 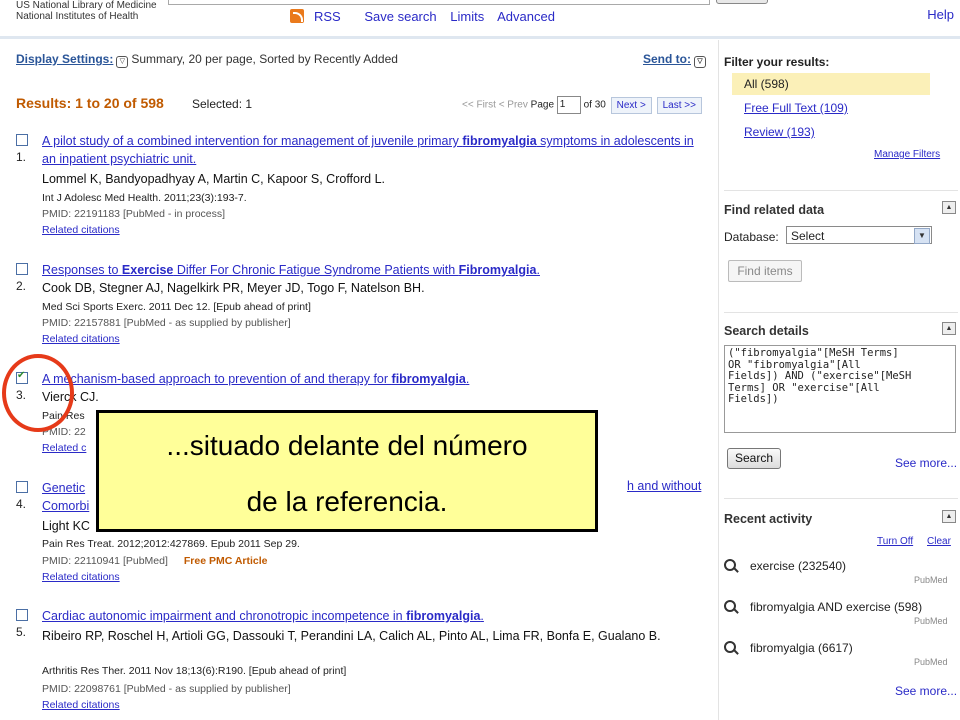 I want to click on page-number-input: 1, so click(x=568, y=105).